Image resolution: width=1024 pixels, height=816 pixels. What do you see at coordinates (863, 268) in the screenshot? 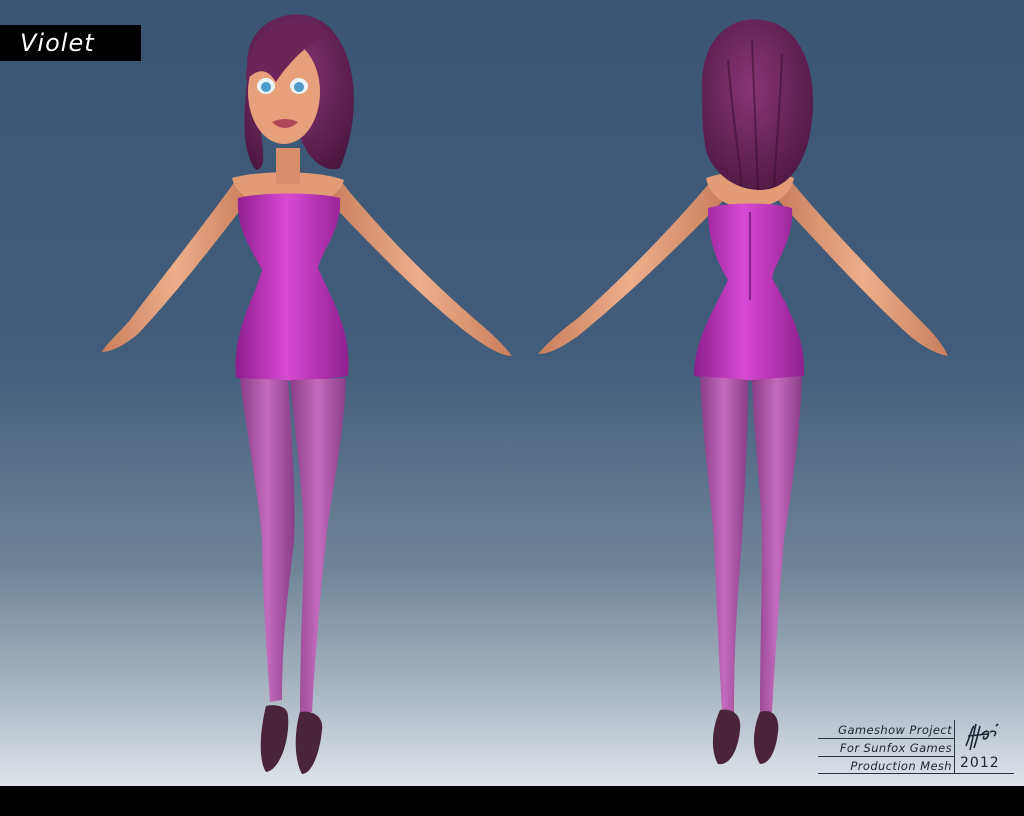
I see `back-right-arm` at bounding box center [863, 268].